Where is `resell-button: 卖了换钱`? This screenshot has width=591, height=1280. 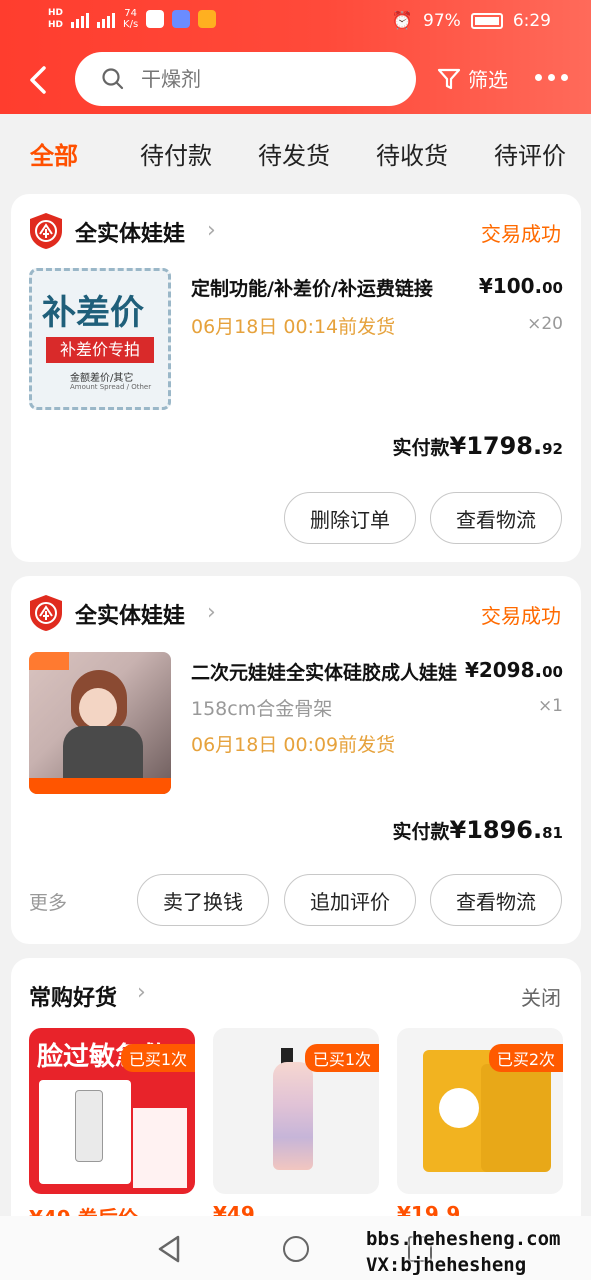
resell-button: 卖了换钱 is located at coordinates (203, 900).